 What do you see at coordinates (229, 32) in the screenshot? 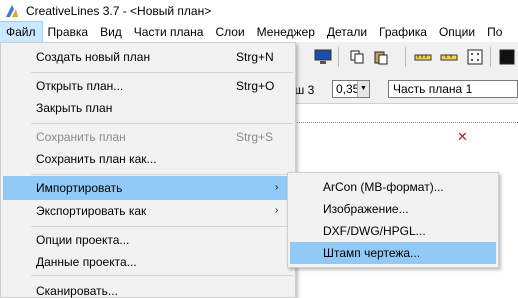
I see `menu-layers: Слои` at bounding box center [229, 32].